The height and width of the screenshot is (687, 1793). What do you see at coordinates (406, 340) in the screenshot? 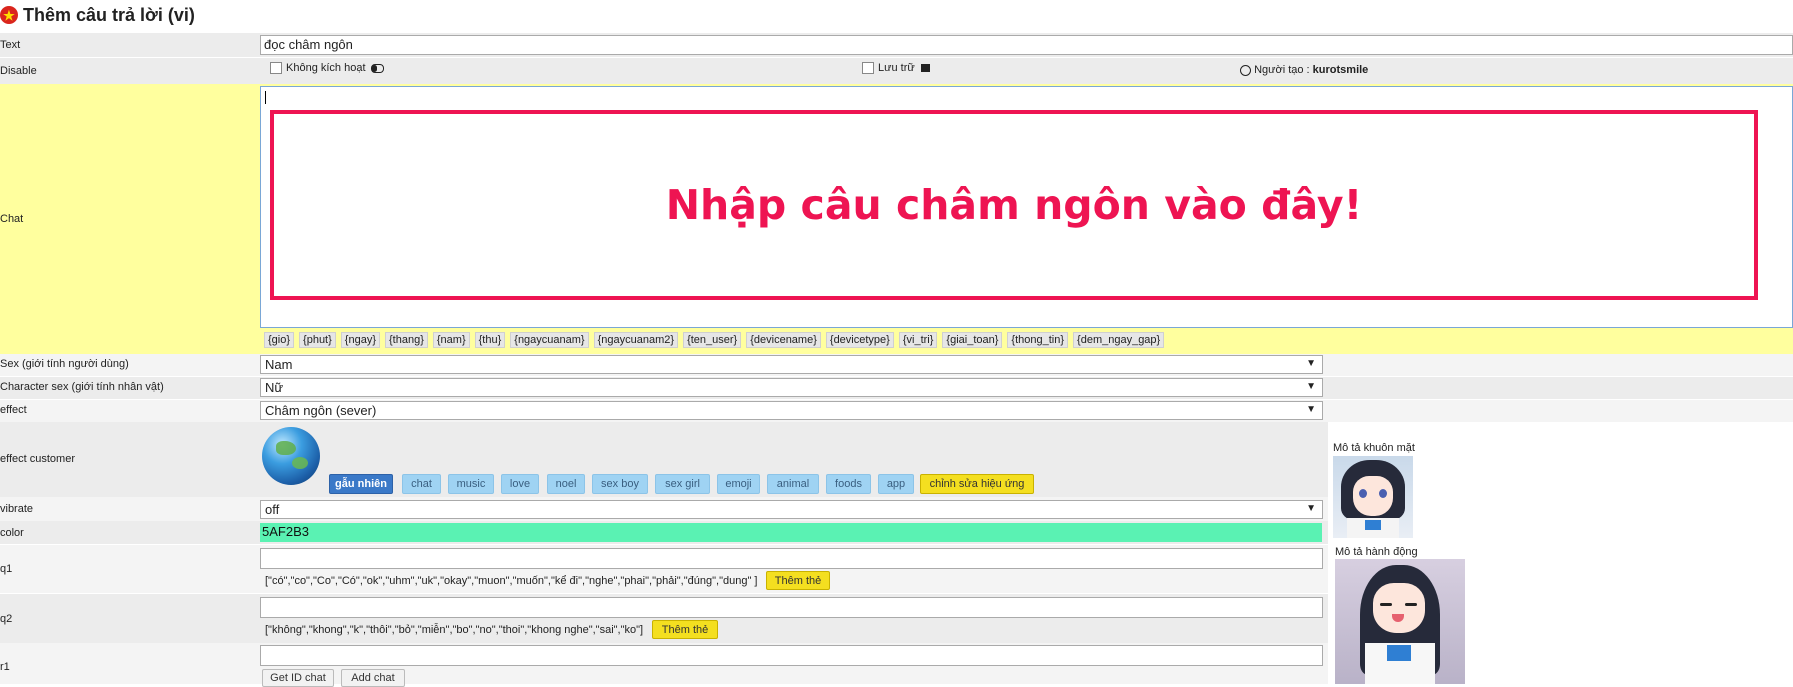
I see `tag-thang: {thang}` at bounding box center [406, 340].